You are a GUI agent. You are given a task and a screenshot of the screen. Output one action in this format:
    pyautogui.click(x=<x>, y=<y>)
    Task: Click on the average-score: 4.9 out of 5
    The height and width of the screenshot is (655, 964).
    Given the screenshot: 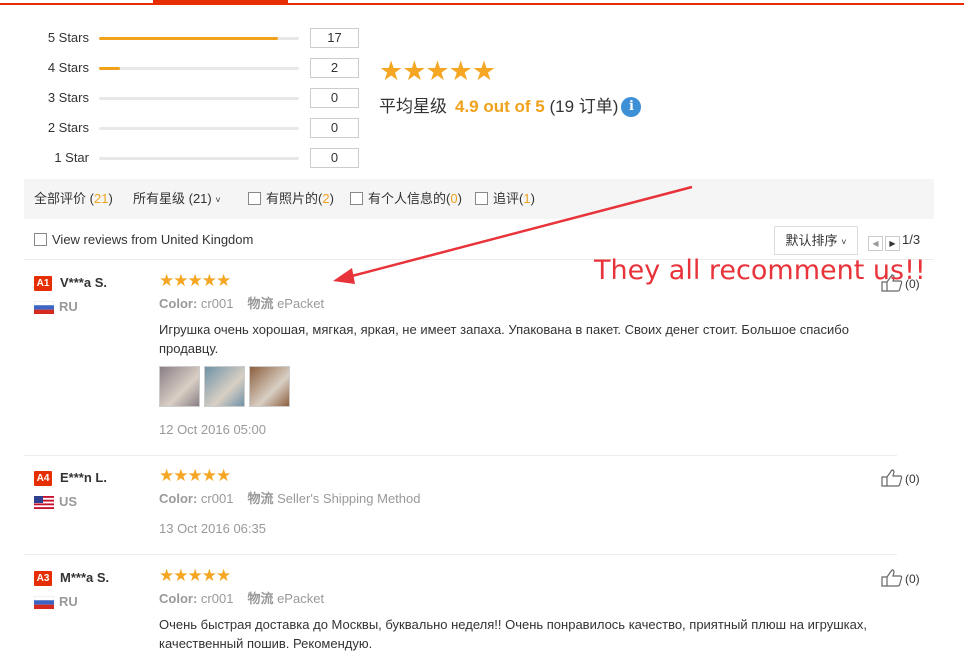 What is the action you would take?
    pyautogui.click(x=500, y=106)
    